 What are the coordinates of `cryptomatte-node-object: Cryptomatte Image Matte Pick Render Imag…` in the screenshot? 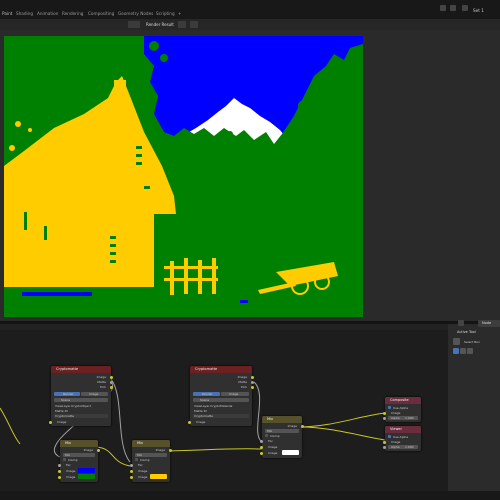 It's located at (81, 396).